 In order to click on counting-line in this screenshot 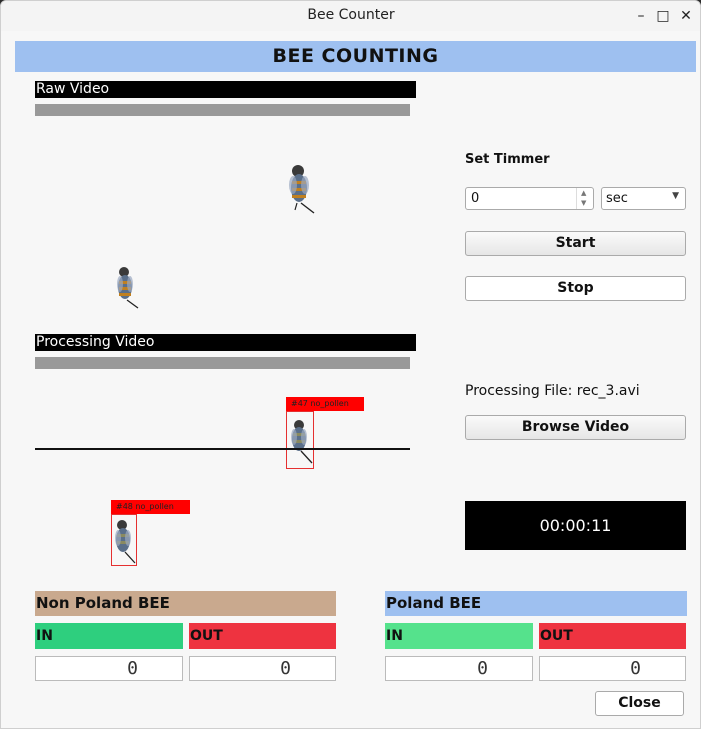, I will do `click(222, 449)`.